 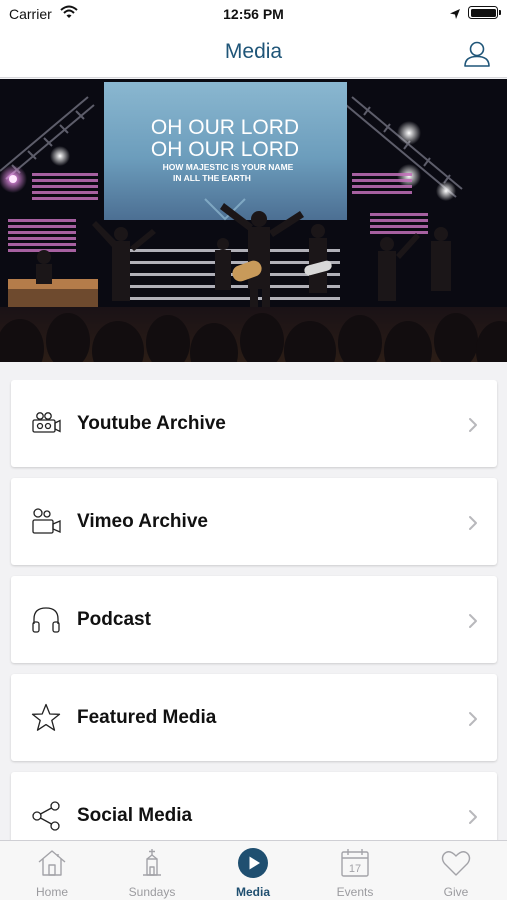 I want to click on tab-label-home: Home, so click(x=51, y=892).